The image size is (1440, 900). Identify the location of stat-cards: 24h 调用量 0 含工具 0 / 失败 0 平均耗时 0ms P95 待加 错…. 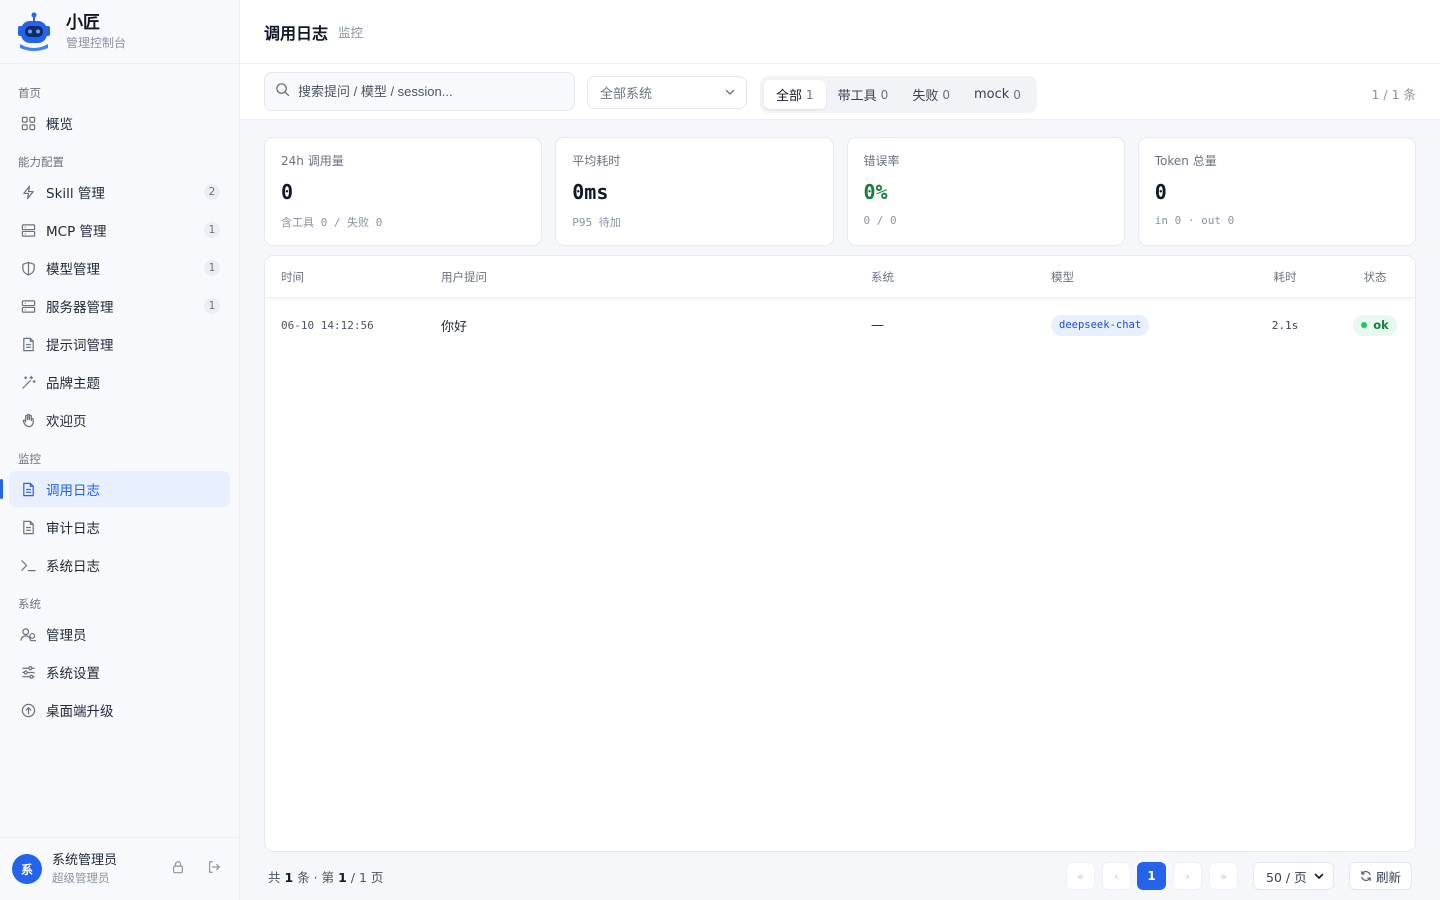
(840, 191).